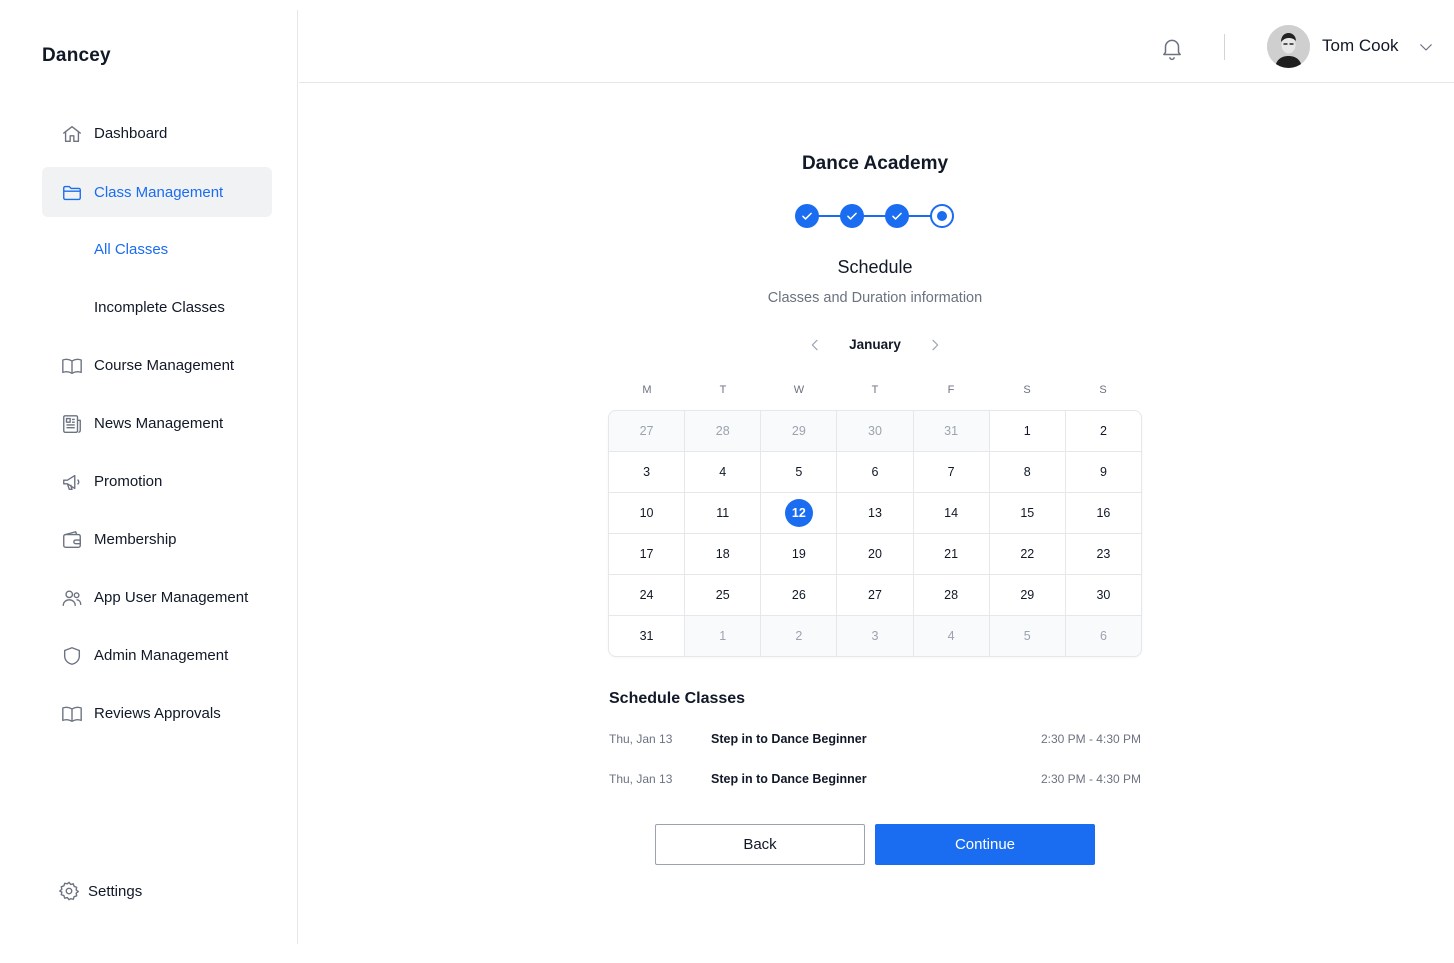  What do you see at coordinates (799, 513) in the screenshot?
I see `calendar-day-selected: 12` at bounding box center [799, 513].